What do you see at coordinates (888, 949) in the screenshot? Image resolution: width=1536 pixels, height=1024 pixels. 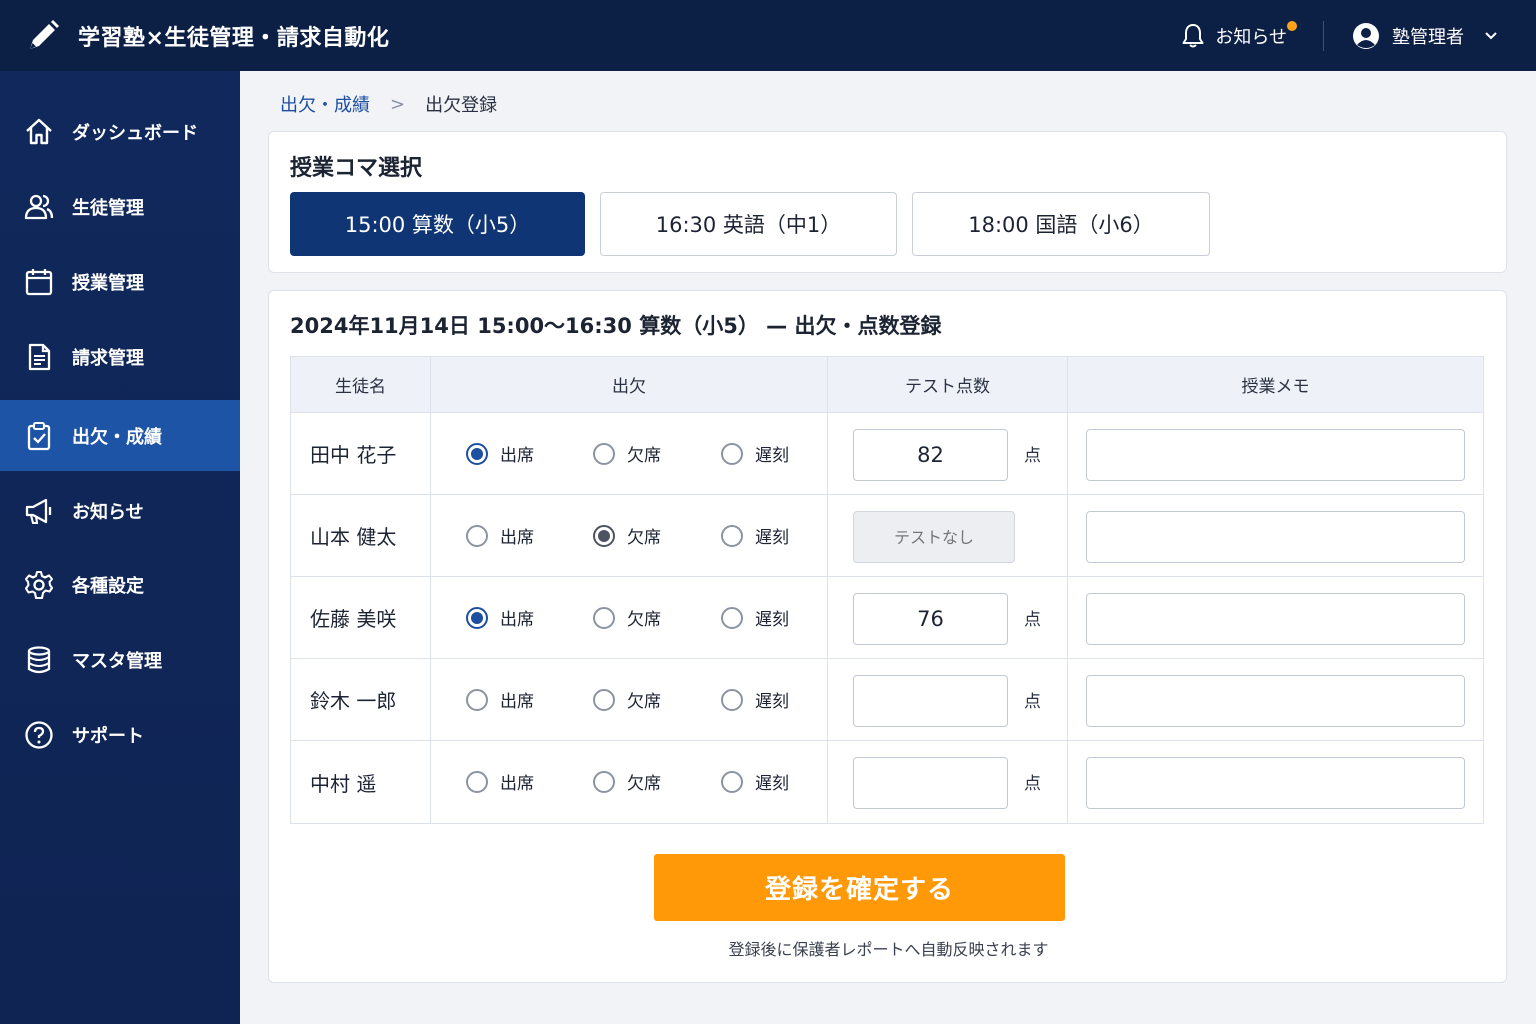 I see `submit-note: 登録後に保護者レポートへ自動反映されます` at bounding box center [888, 949].